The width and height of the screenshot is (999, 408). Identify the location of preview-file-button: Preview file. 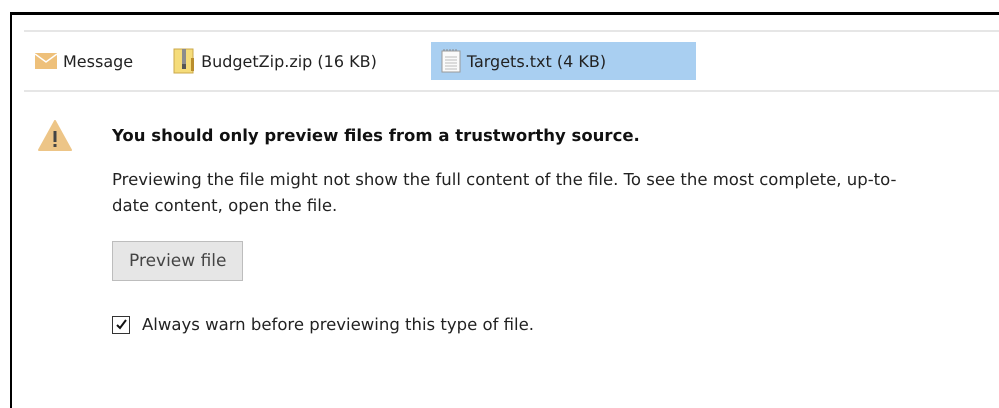
(178, 261).